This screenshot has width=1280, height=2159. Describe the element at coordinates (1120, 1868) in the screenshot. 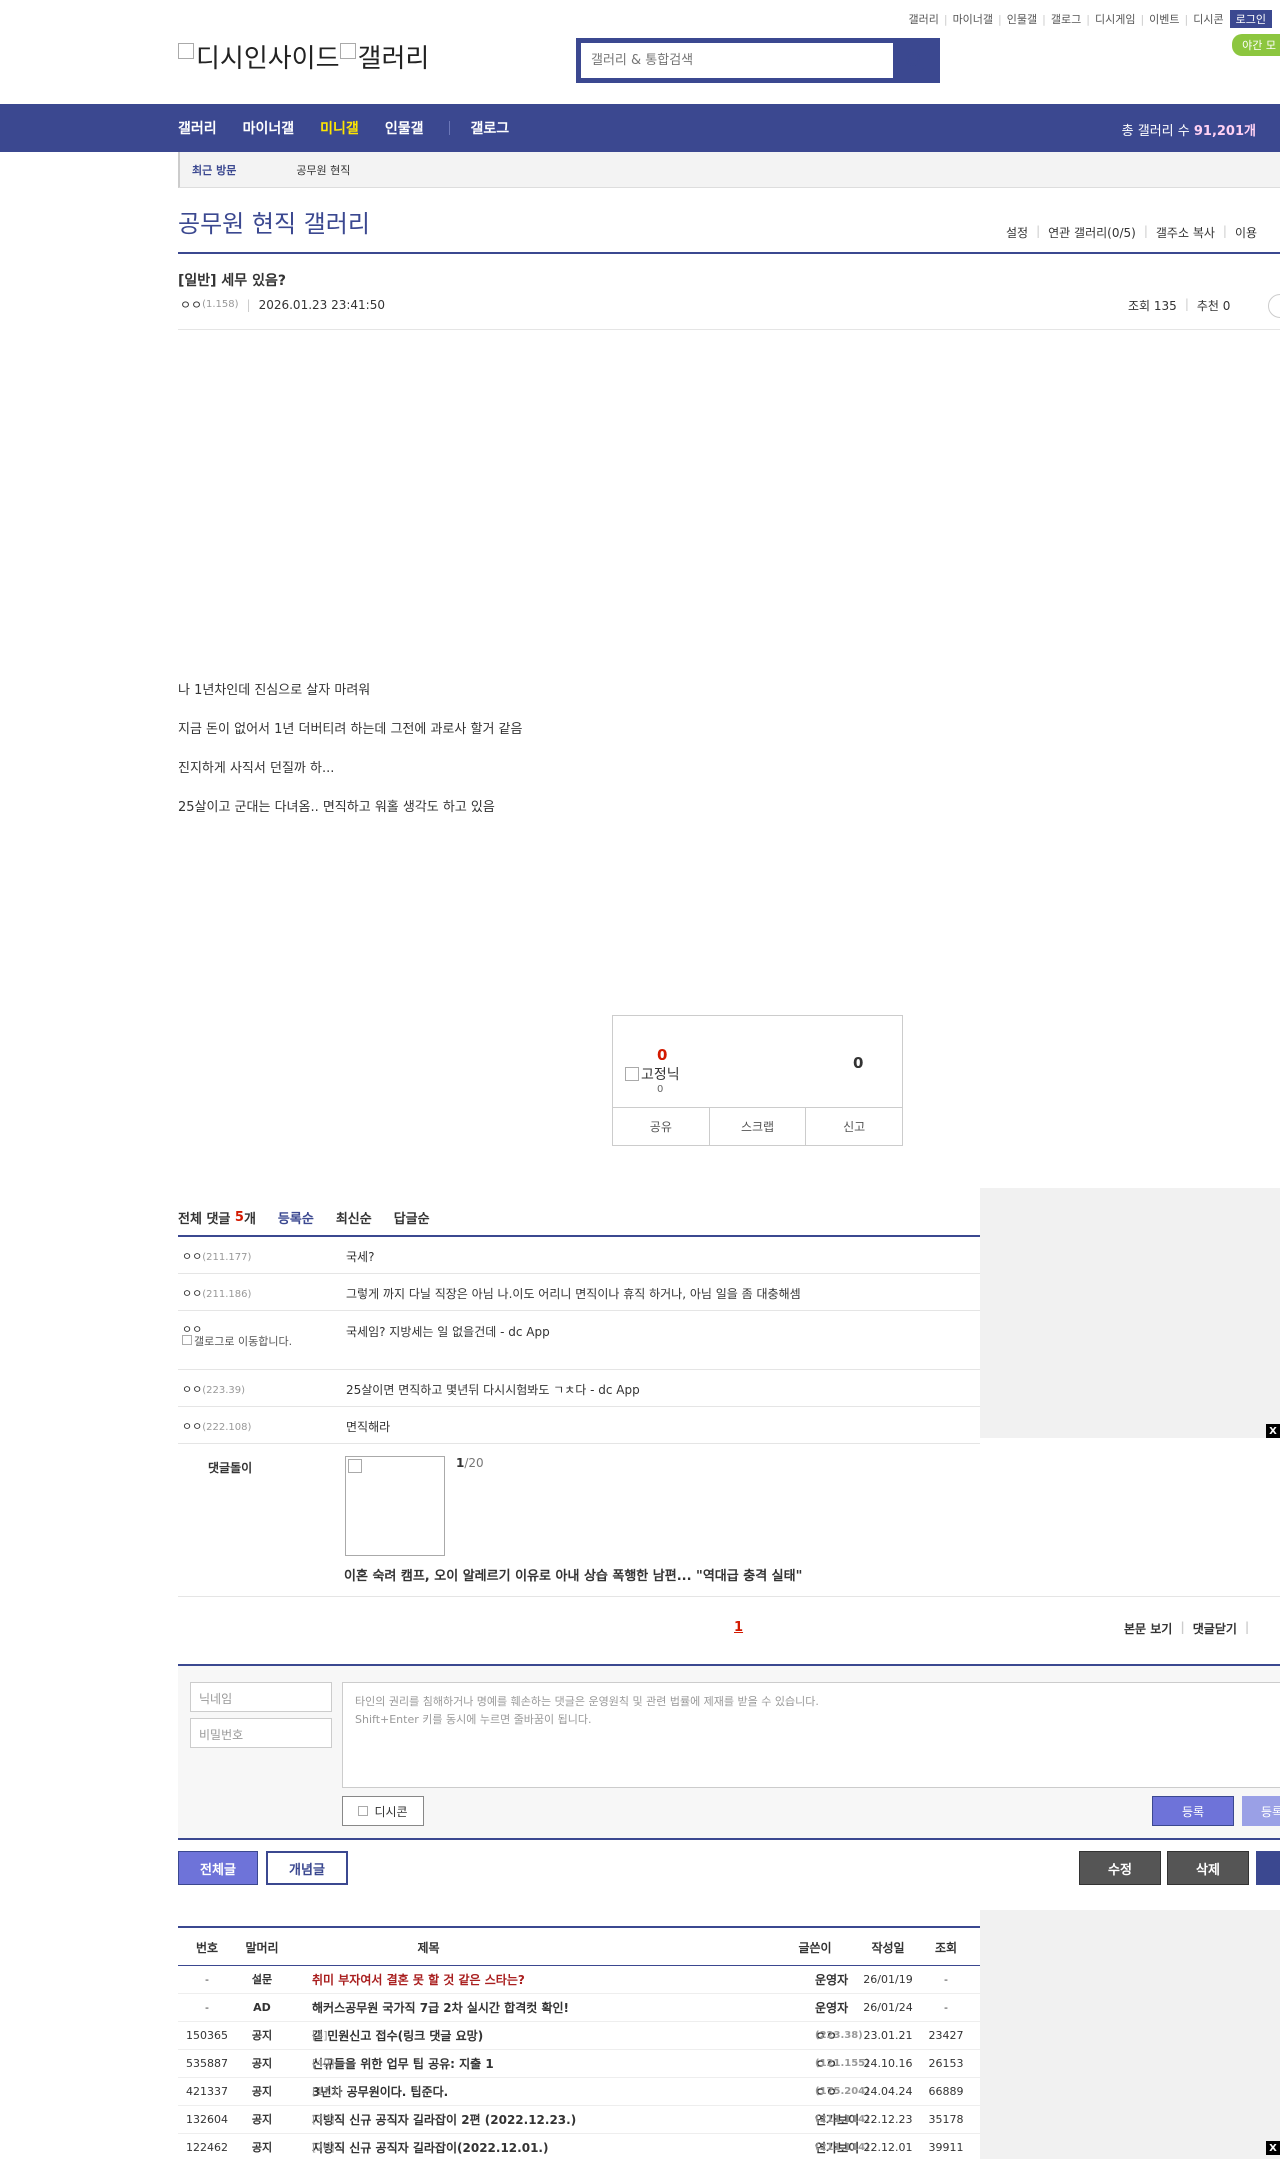

I see `edit-button: 수정` at that location.